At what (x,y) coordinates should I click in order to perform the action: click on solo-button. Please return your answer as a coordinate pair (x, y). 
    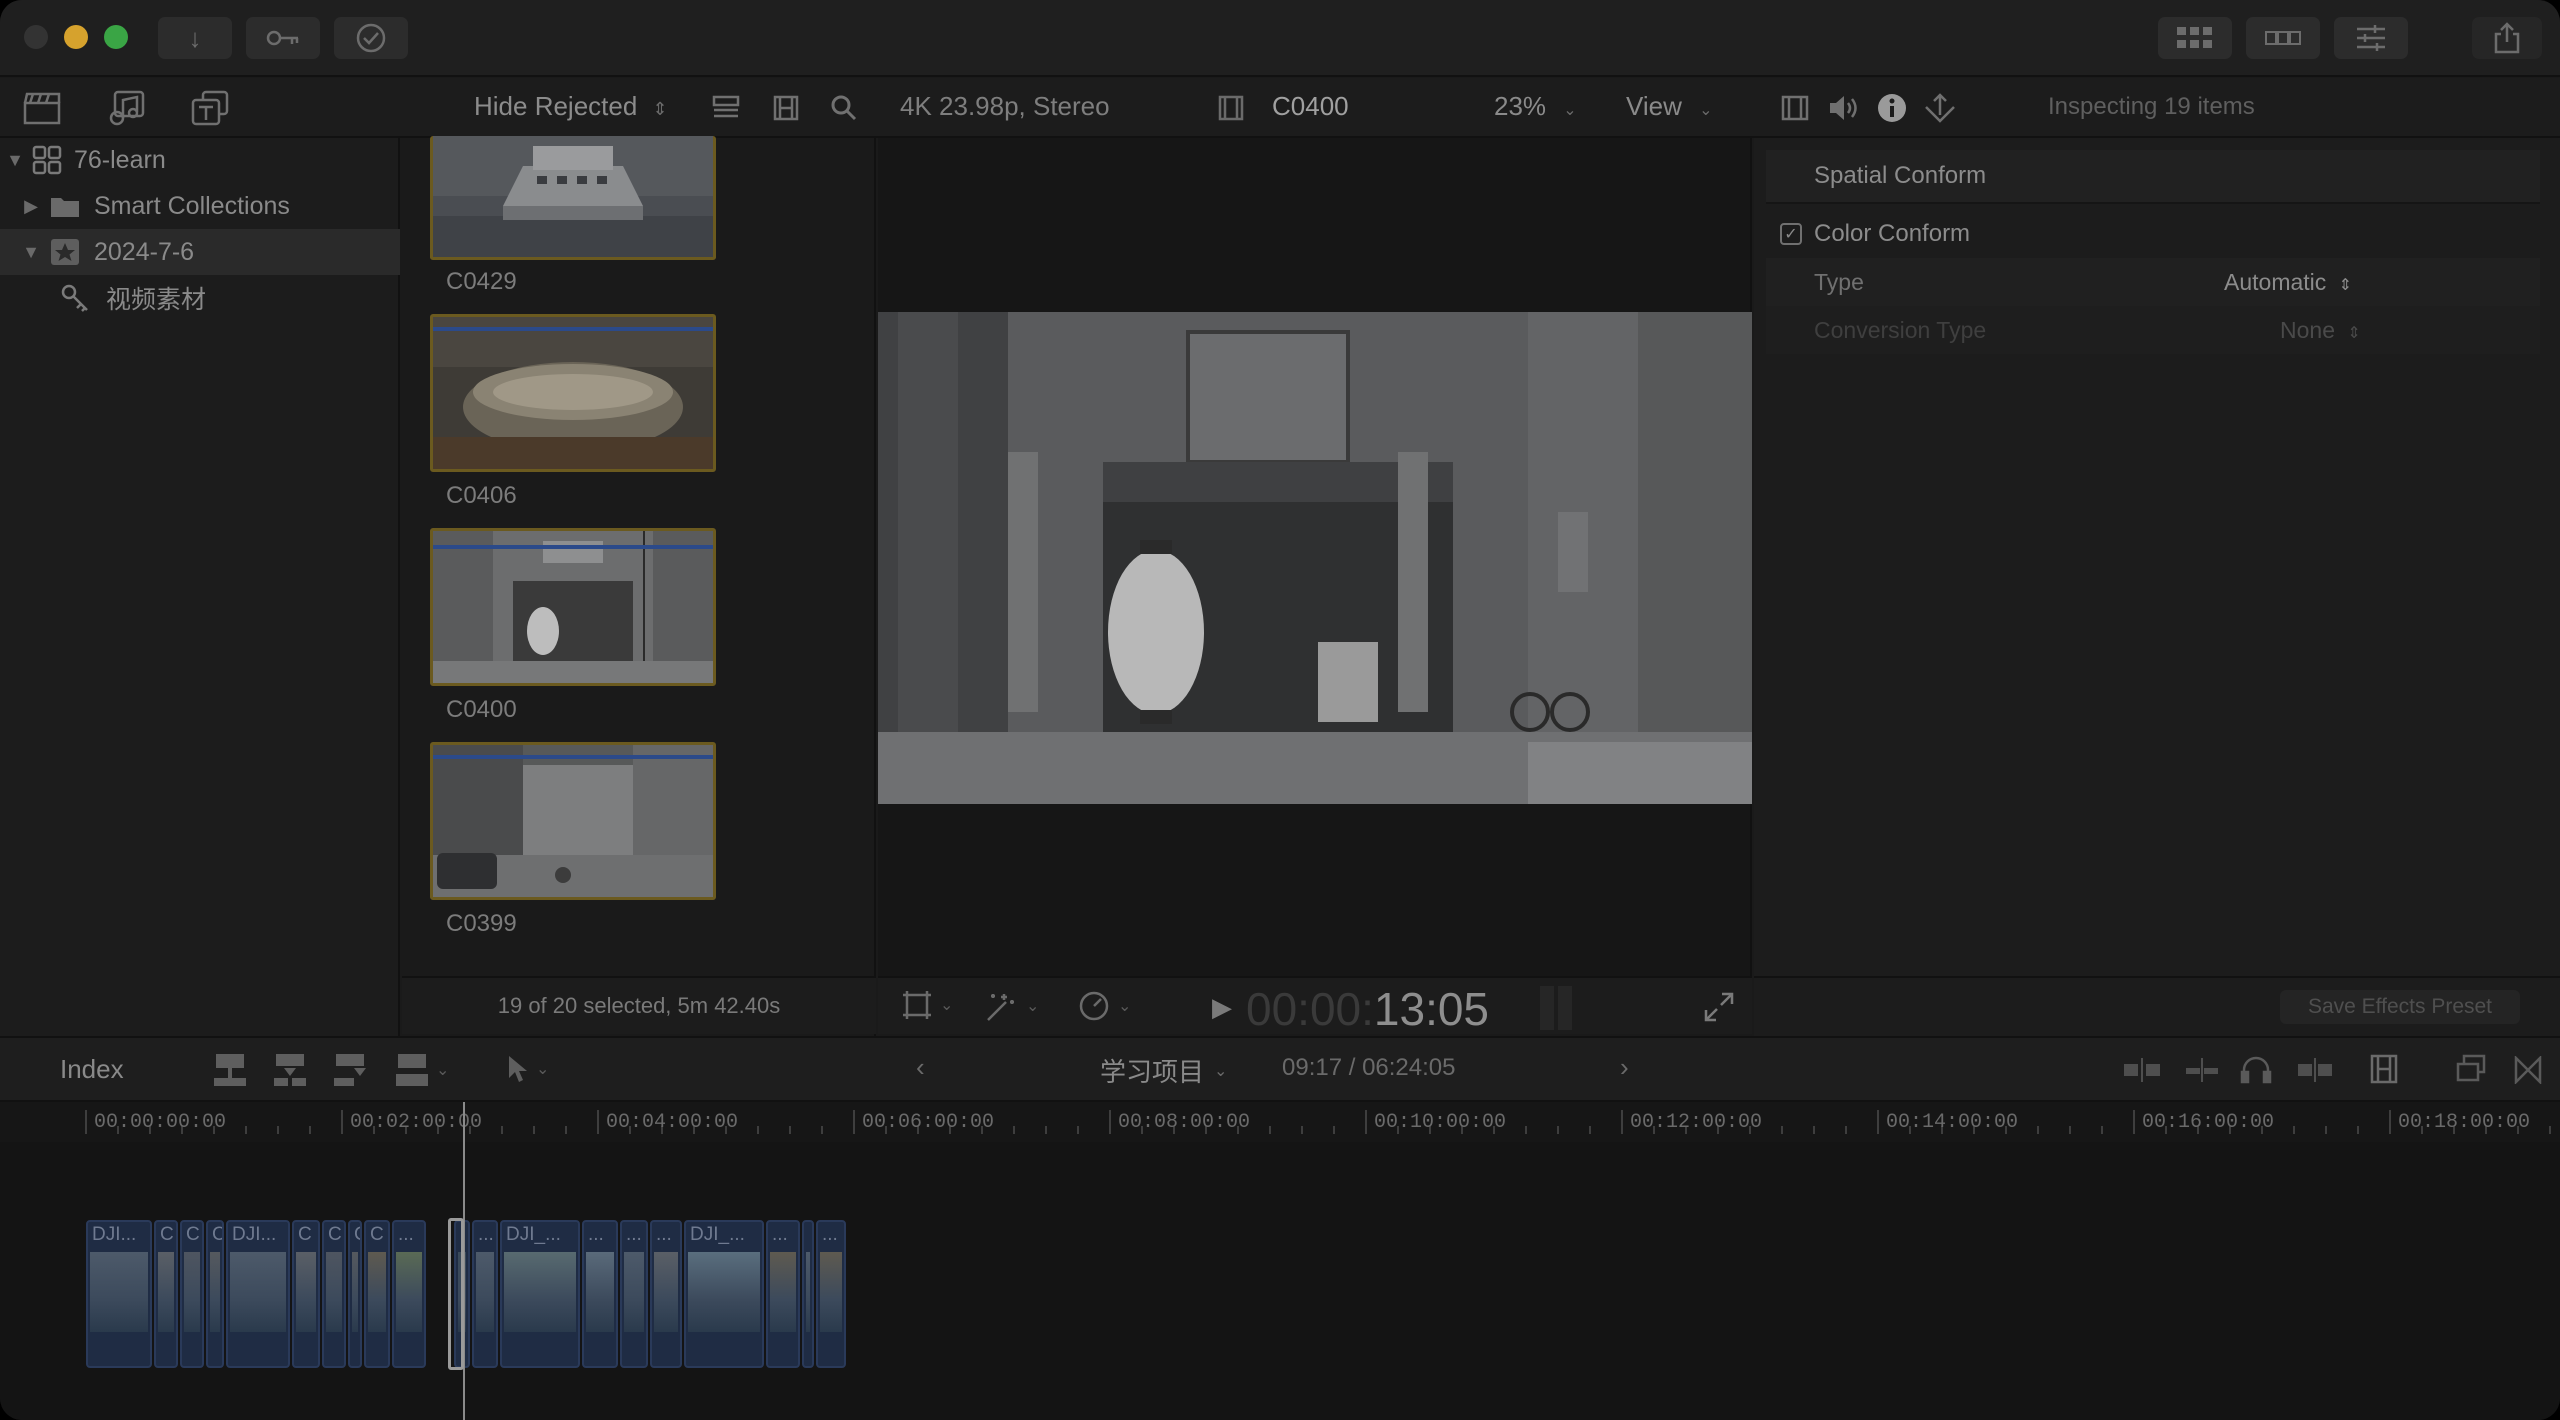
    Looking at the image, I should click on (2256, 1071).